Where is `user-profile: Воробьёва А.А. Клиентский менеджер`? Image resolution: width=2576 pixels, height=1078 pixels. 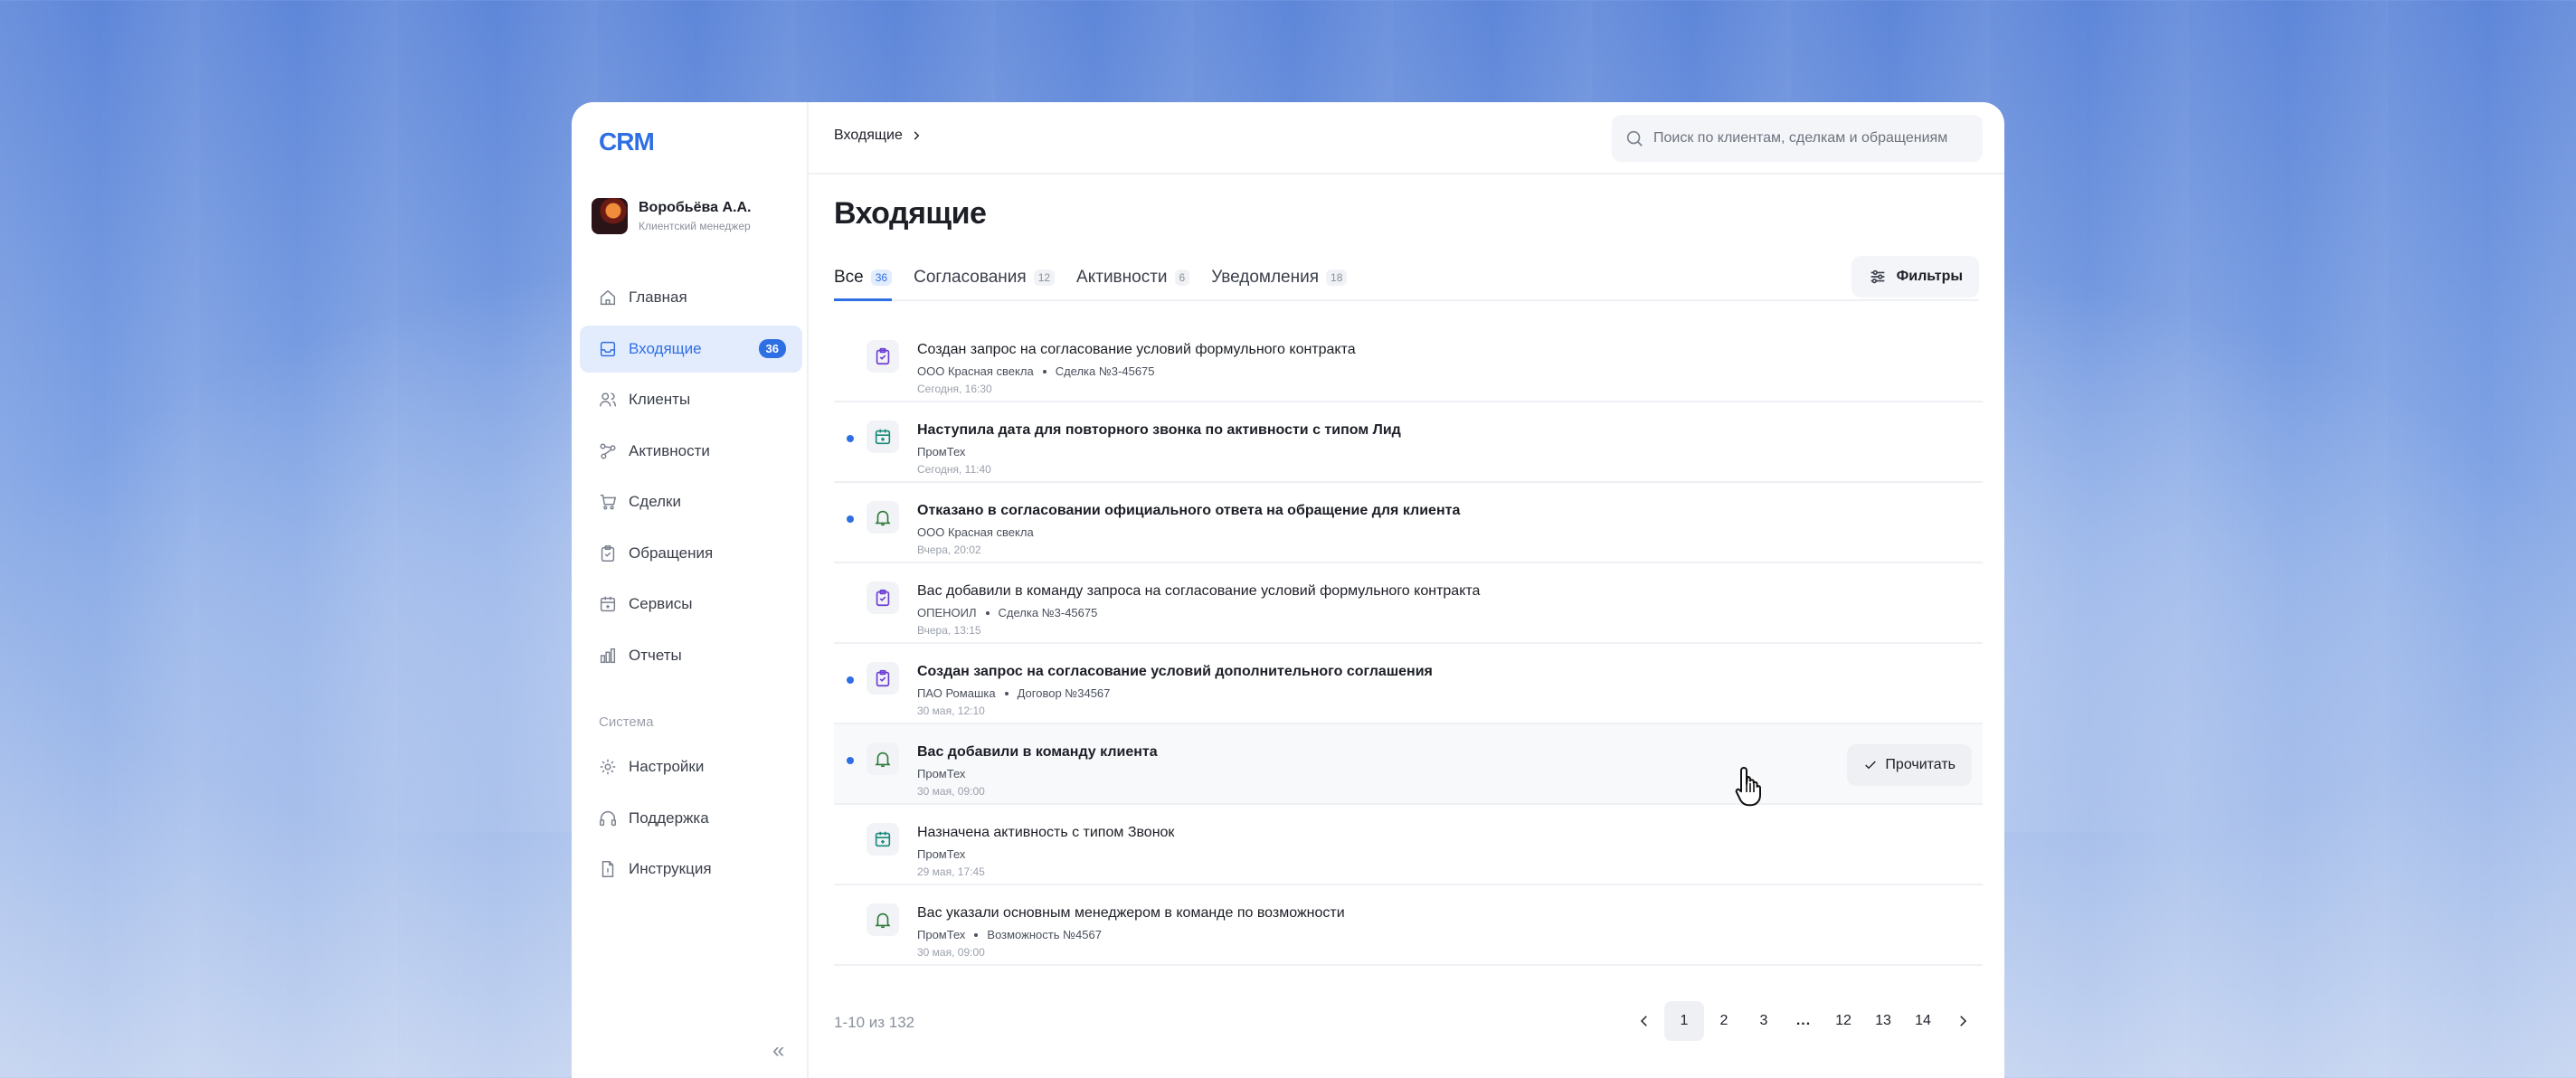 user-profile: Воробьёва А.А. Клиентский менеджер is located at coordinates (671, 216).